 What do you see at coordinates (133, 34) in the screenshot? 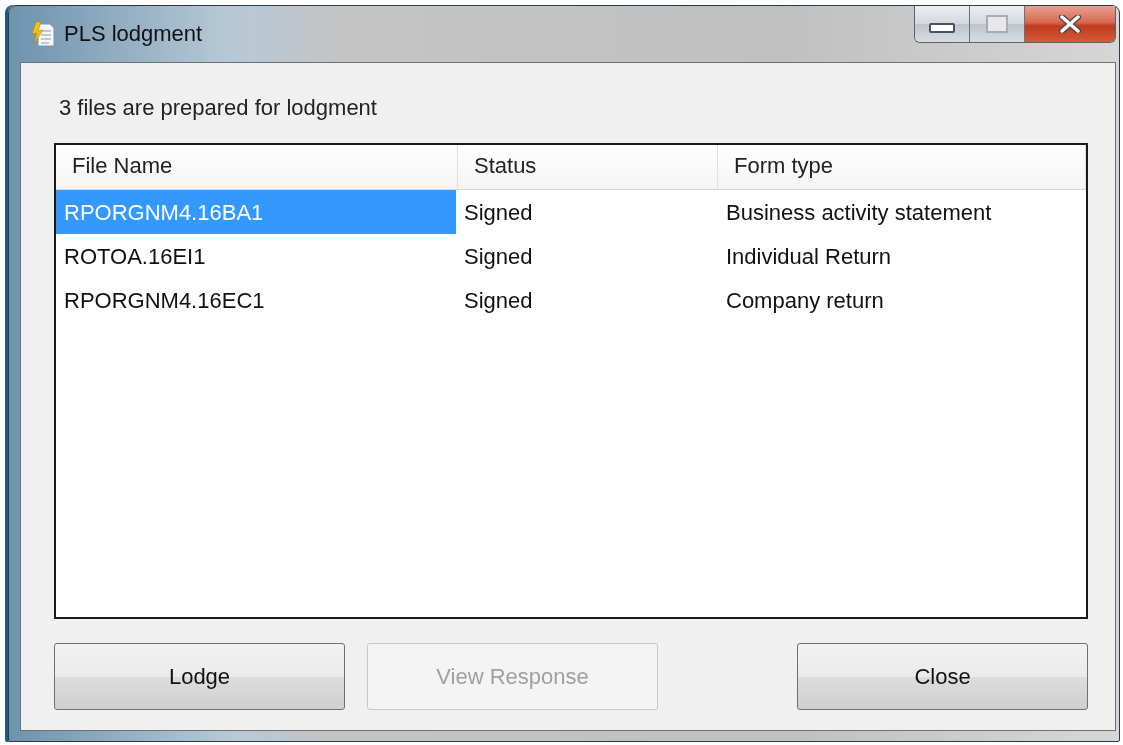
I see `window-title: PLS lodgment` at bounding box center [133, 34].